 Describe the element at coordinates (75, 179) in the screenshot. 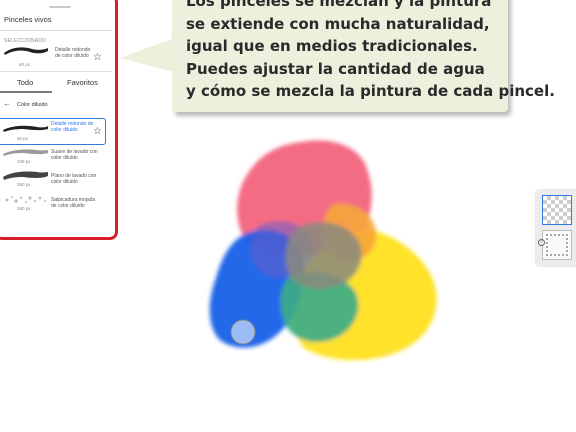

I see `brush-name: Plano de lavado con color diluido` at that location.